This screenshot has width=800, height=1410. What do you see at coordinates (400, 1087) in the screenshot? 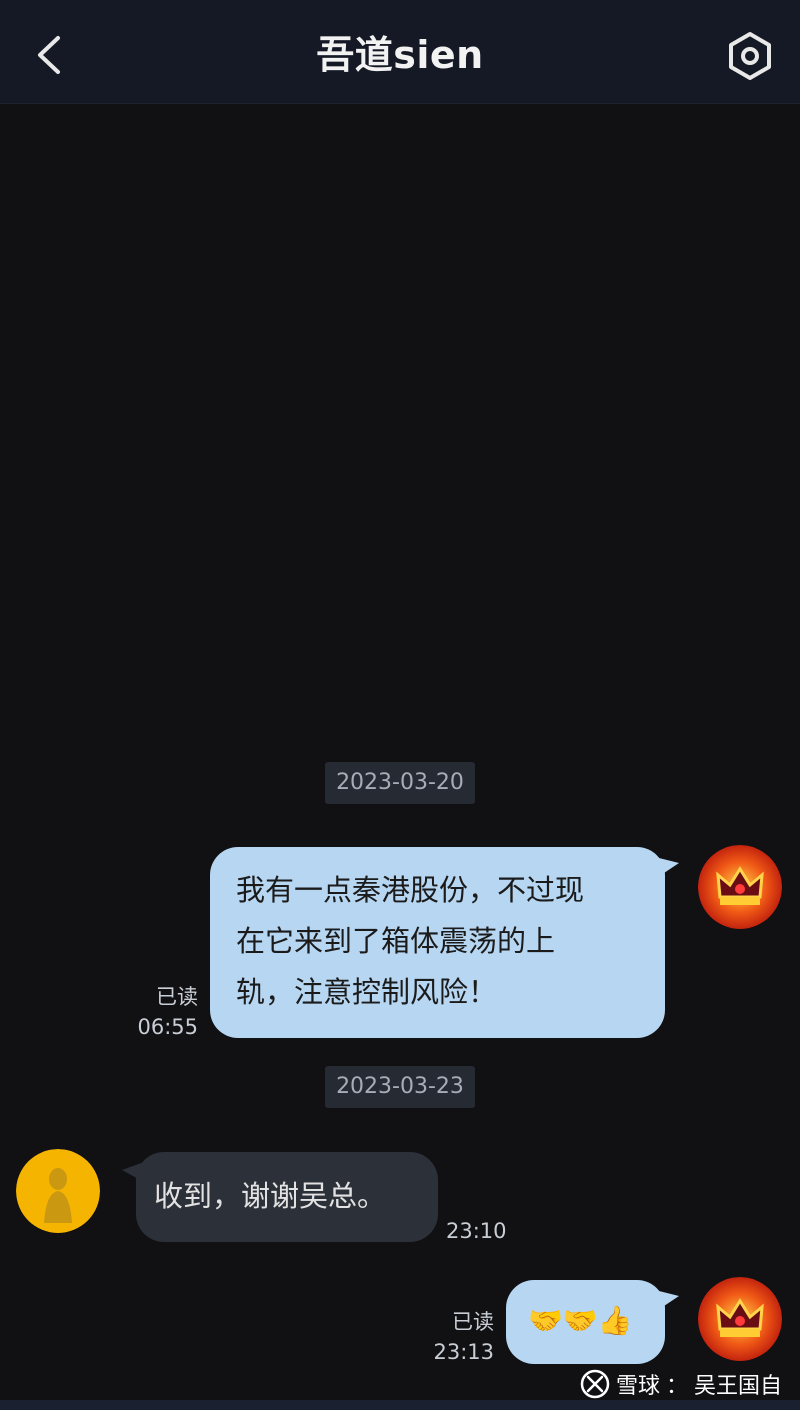
I see `date-separator: 2023-03-23` at bounding box center [400, 1087].